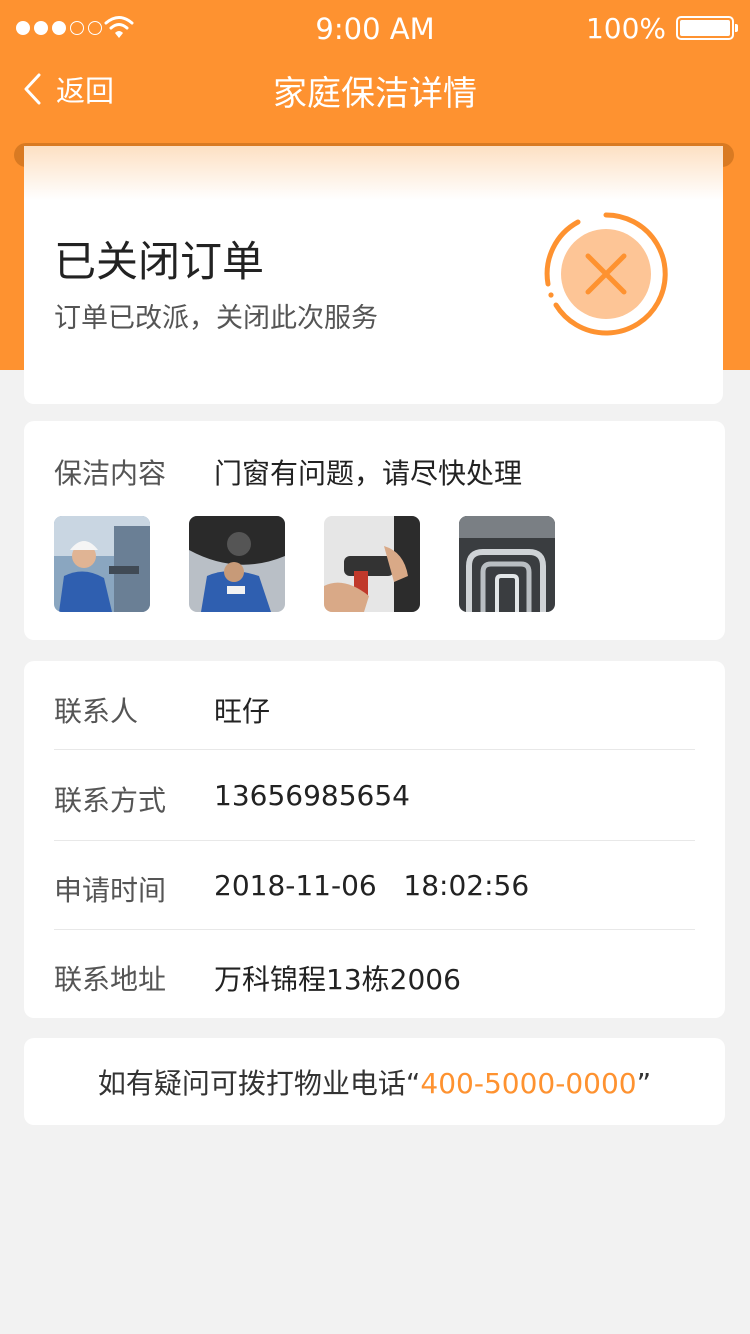 This screenshot has width=750, height=1334. I want to click on page-title: 家庭保洁详情, so click(375, 94).